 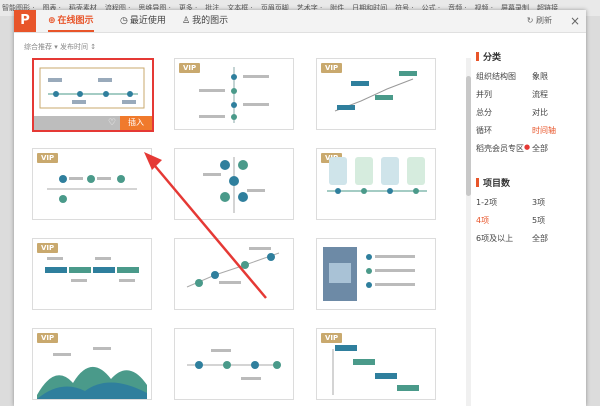 What do you see at coordinates (93, 95) in the screenshot?
I see `template-card-selected: ♡ 插入` at bounding box center [93, 95].